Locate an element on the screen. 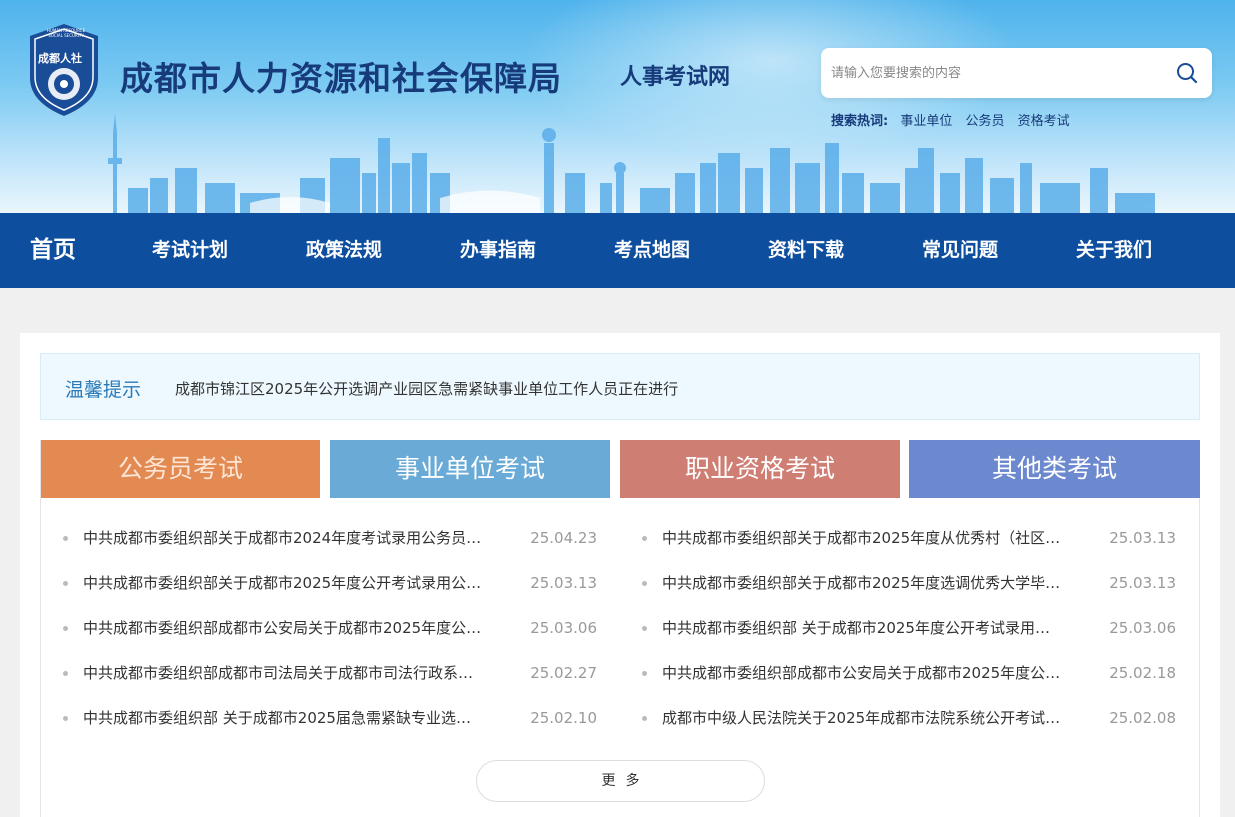 The image size is (1235, 817). list-item: 中共成都市委组织部成都市公安局关于成都市2025年度公… 25.02.18 is located at coordinates (912, 673).